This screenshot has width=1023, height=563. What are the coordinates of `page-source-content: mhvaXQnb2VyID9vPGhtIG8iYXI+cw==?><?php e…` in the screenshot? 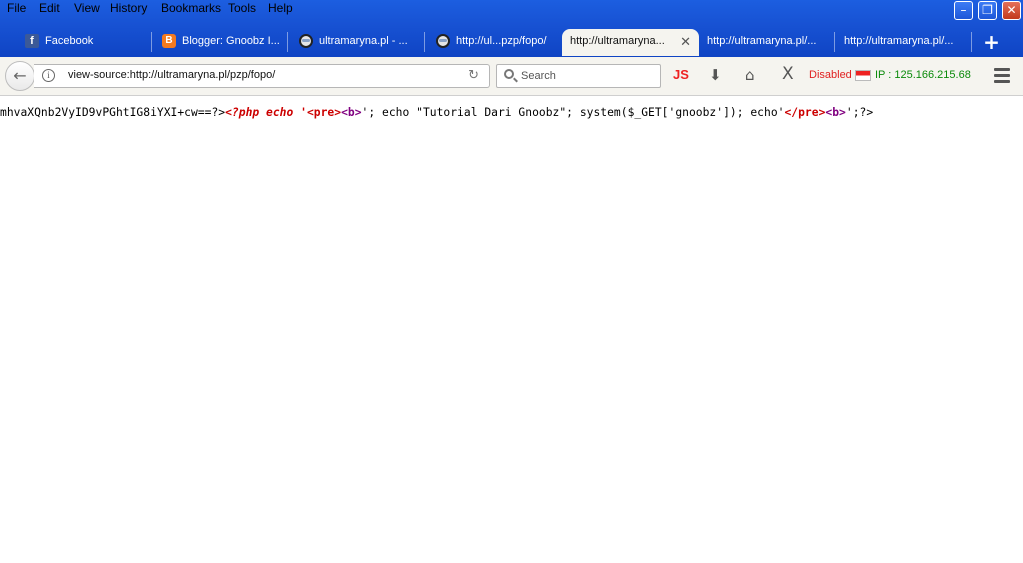 It's located at (511, 112).